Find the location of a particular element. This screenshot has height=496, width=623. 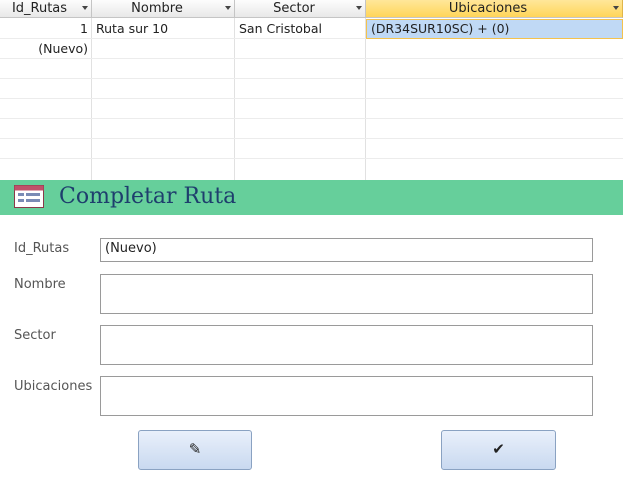

column-header-label: Nombre is located at coordinates (157, 8).